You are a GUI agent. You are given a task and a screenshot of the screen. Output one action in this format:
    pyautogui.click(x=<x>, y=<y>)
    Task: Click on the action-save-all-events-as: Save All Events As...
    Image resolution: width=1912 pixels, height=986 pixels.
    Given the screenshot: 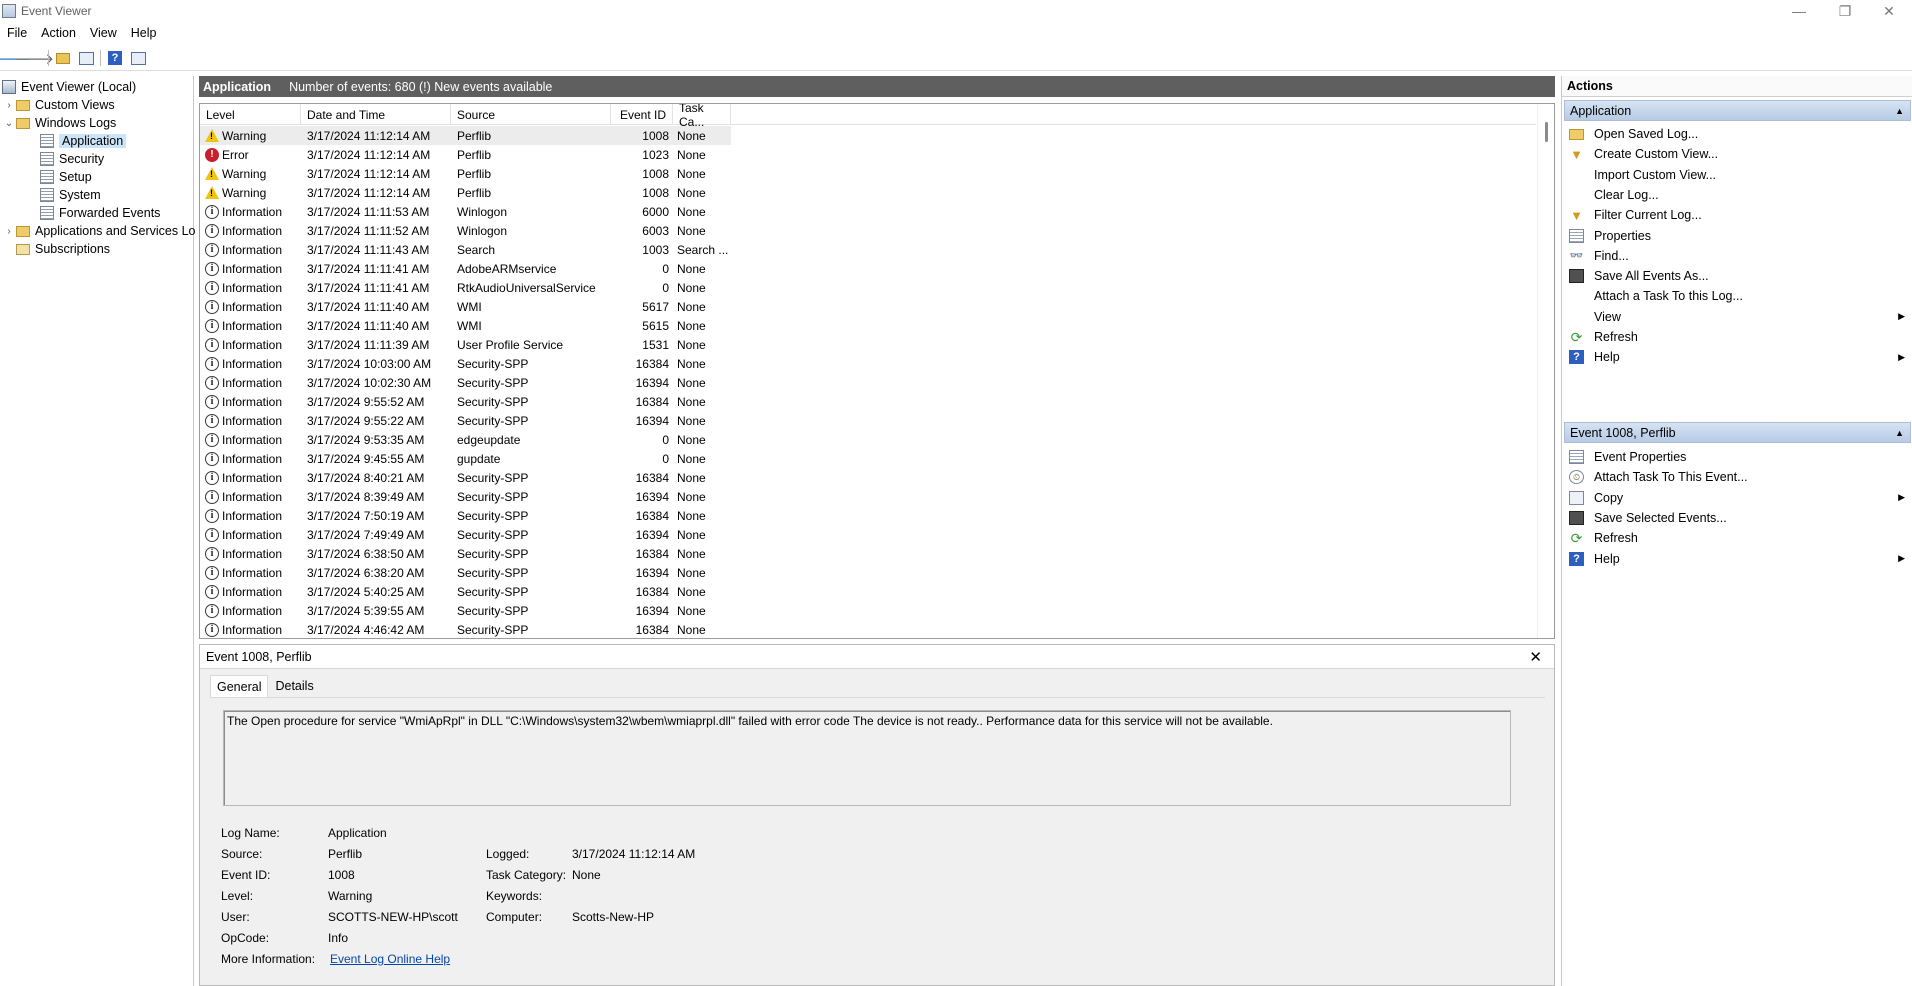 What is the action you would take?
    pyautogui.click(x=1737, y=276)
    